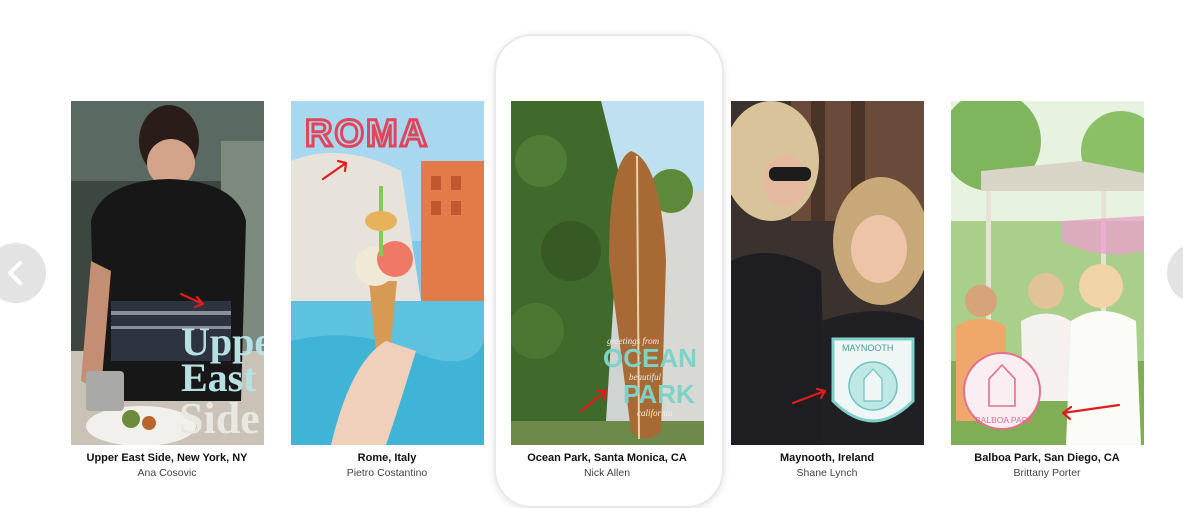 This screenshot has height=508, width=1183. Describe the element at coordinates (867, 348) in the screenshot. I see `maynooth-sticker-text: MAYNOOTH` at that location.